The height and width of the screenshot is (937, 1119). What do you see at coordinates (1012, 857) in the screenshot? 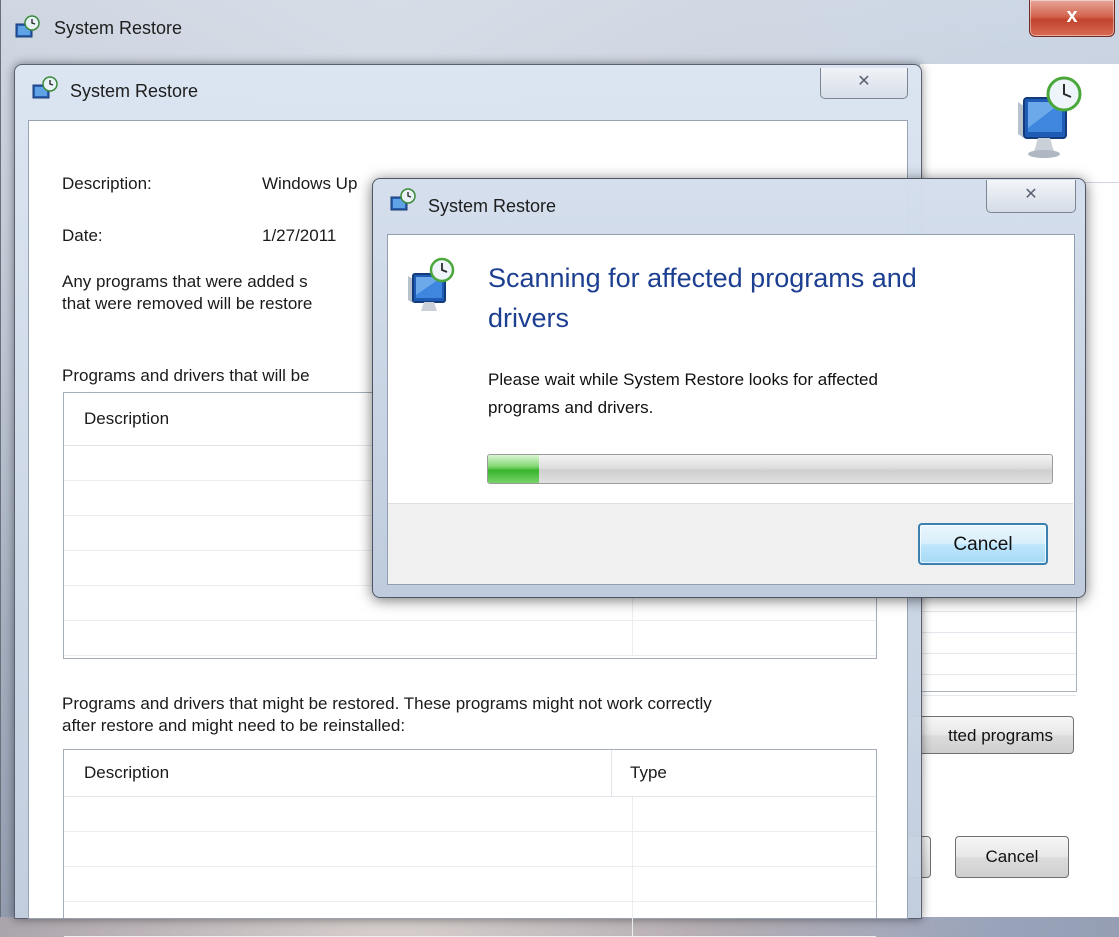
I see `outer-cancel-button: Cancel` at bounding box center [1012, 857].